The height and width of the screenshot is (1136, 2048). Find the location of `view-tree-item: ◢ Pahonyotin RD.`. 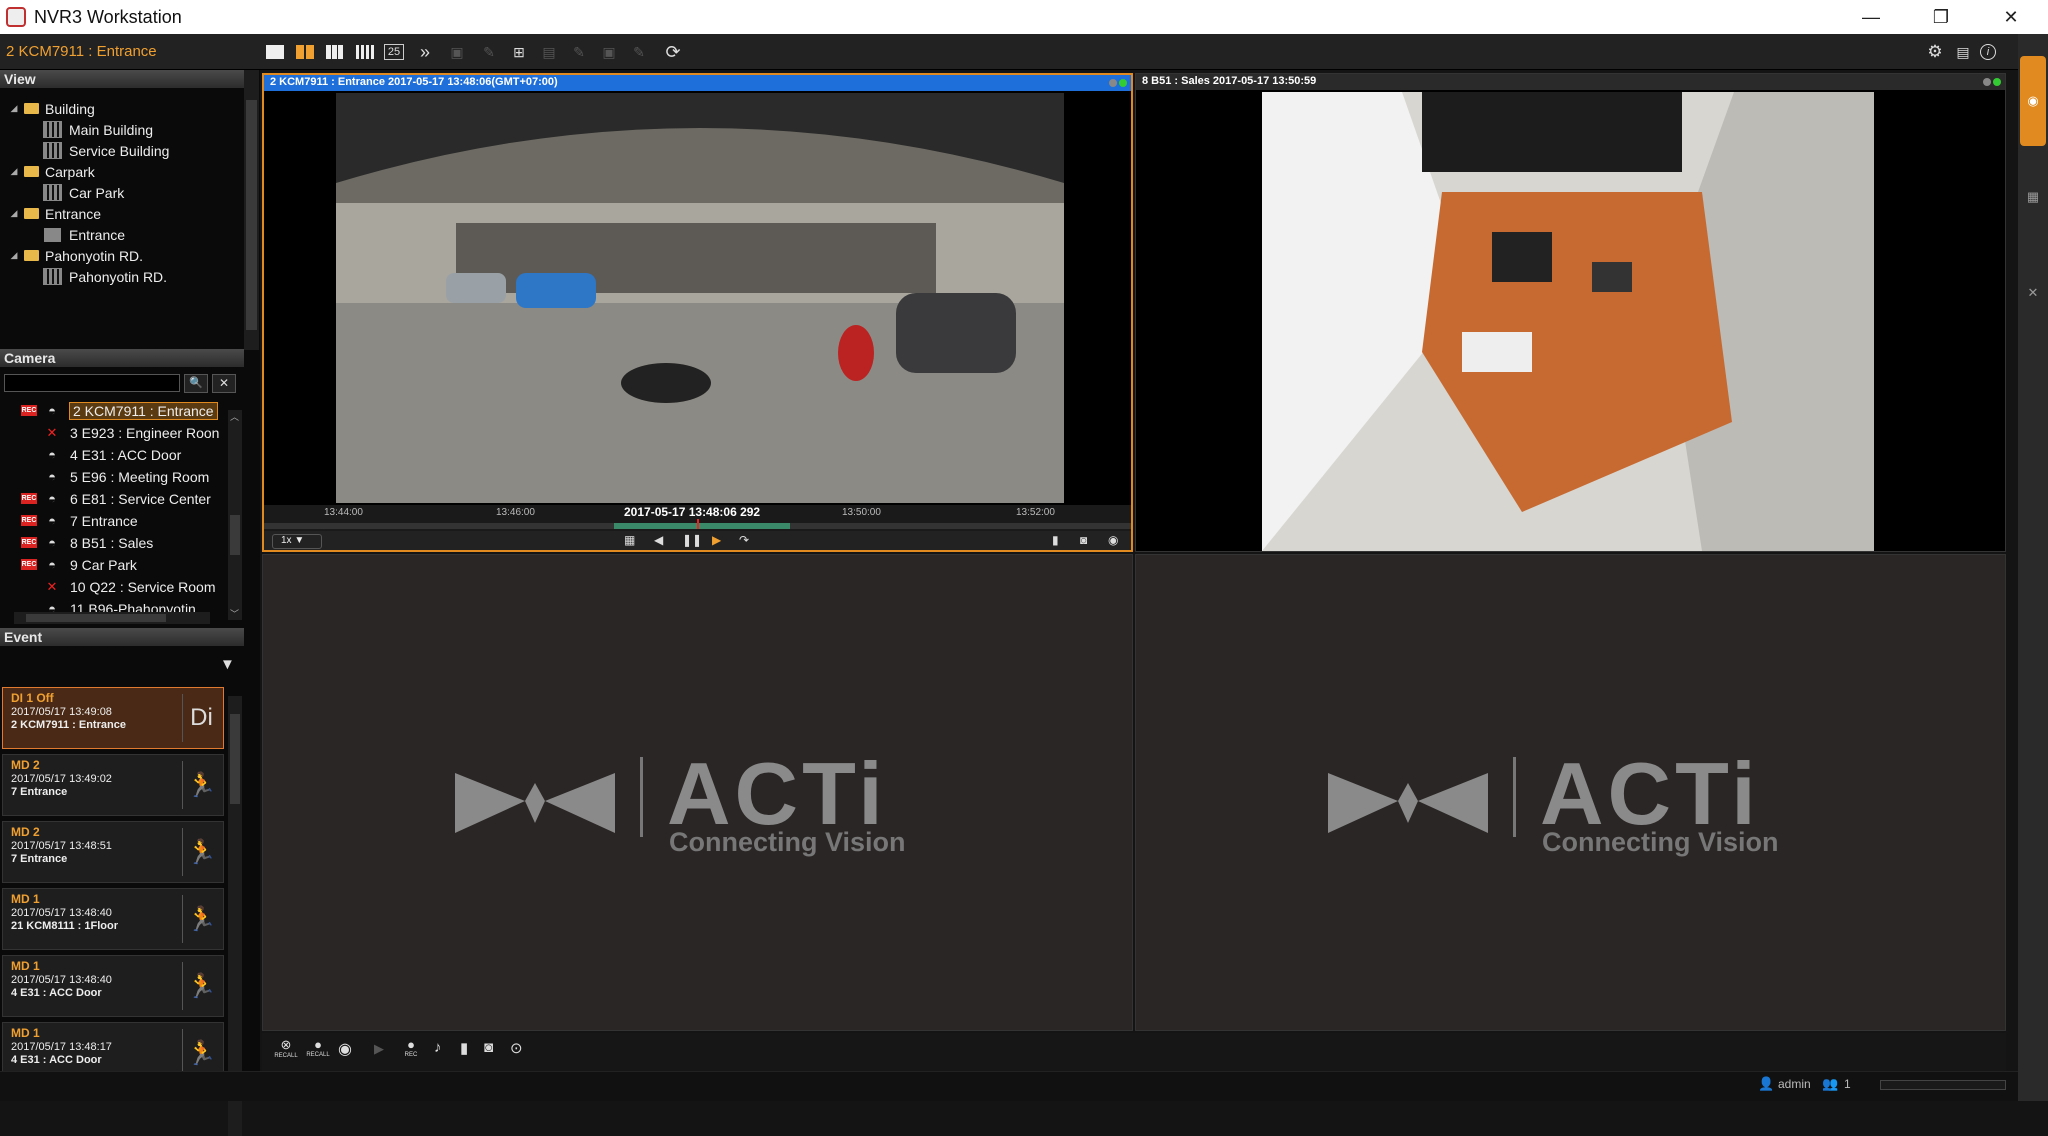

view-tree-item: ◢ Pahonyotin RD. is located at coordinates (74, 255).